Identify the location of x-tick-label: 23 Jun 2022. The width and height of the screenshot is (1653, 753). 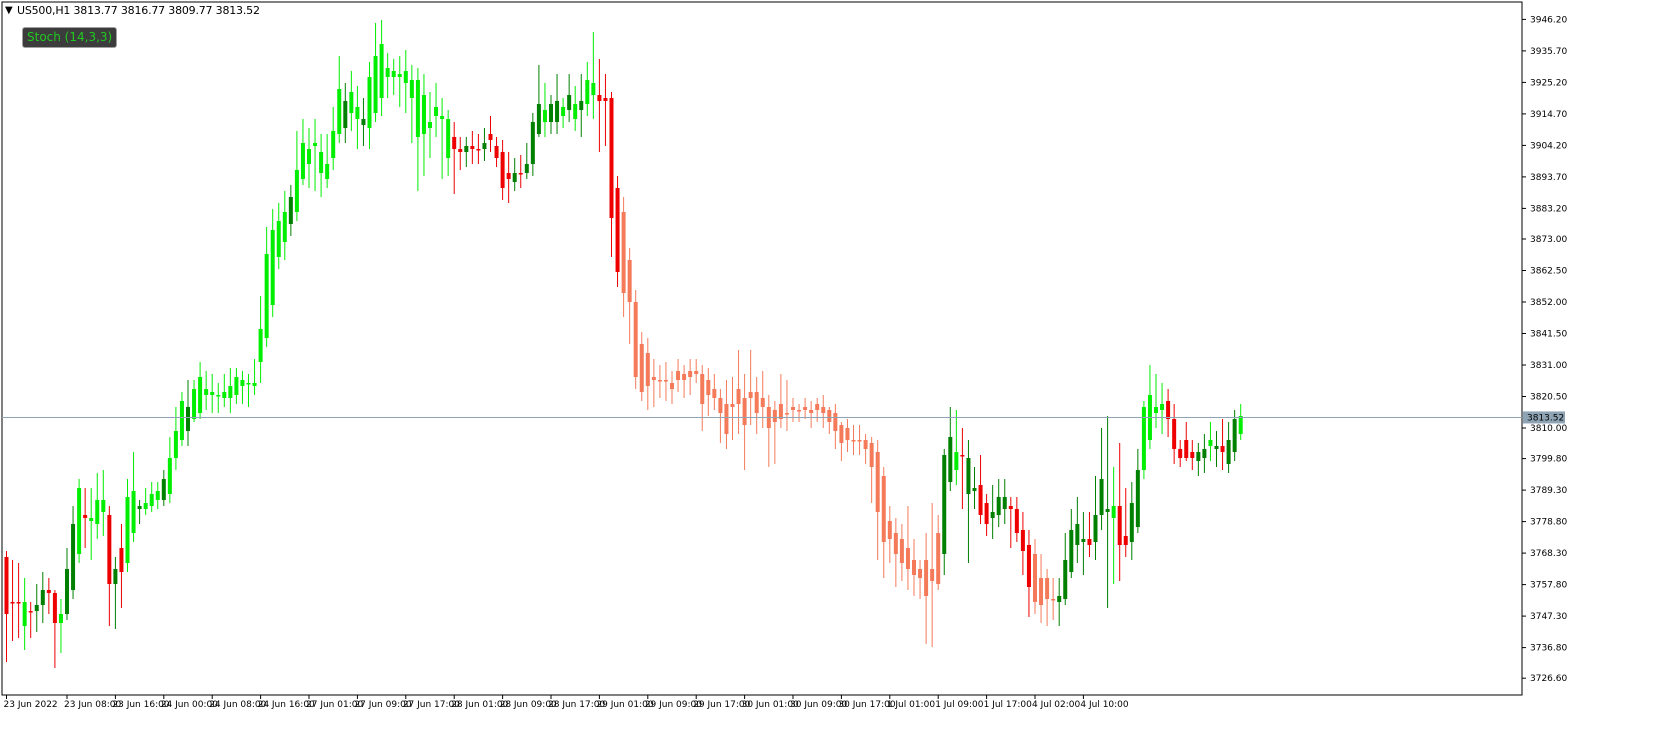
(31, 705).